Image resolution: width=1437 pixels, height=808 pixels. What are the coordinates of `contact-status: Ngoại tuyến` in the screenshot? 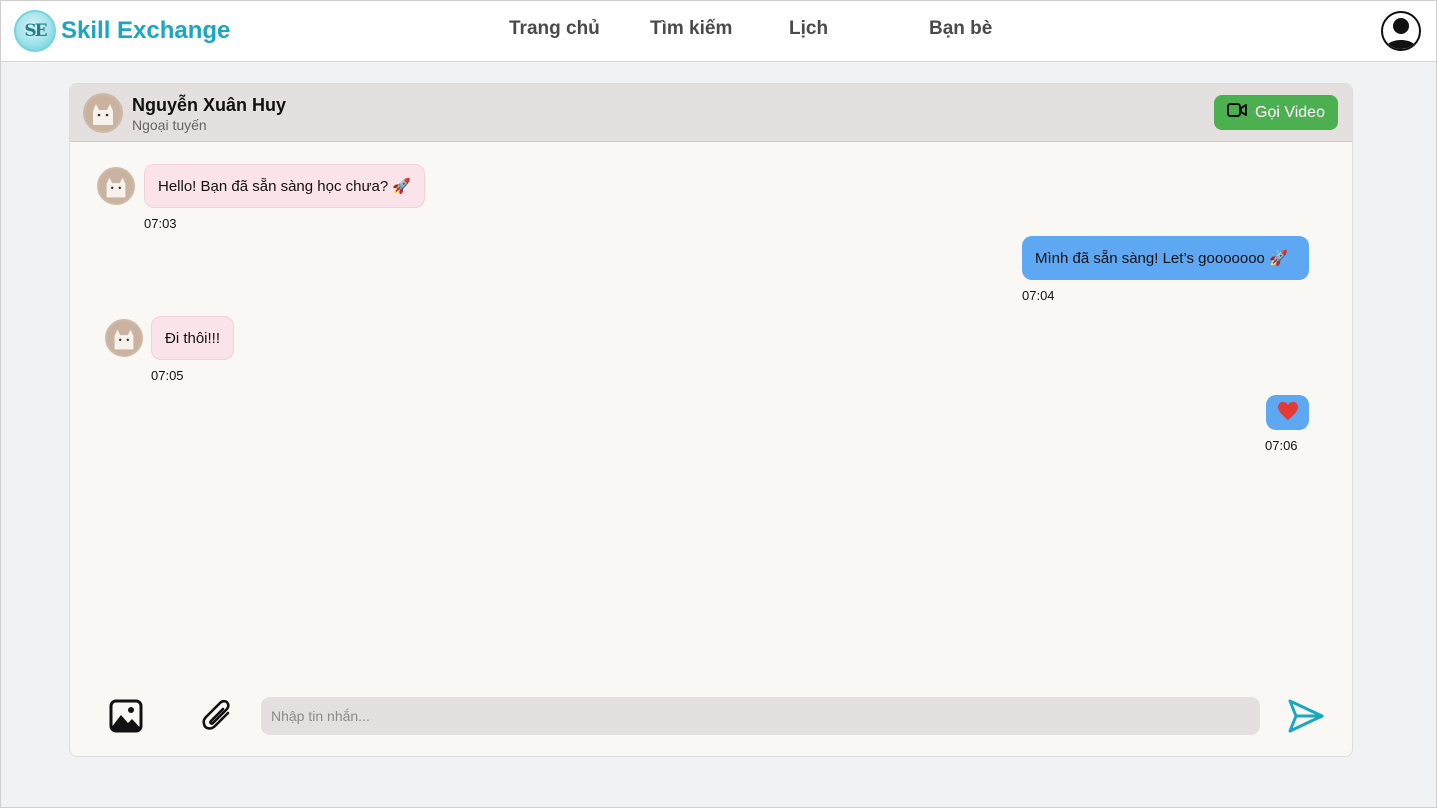 It's located at (169, 125).